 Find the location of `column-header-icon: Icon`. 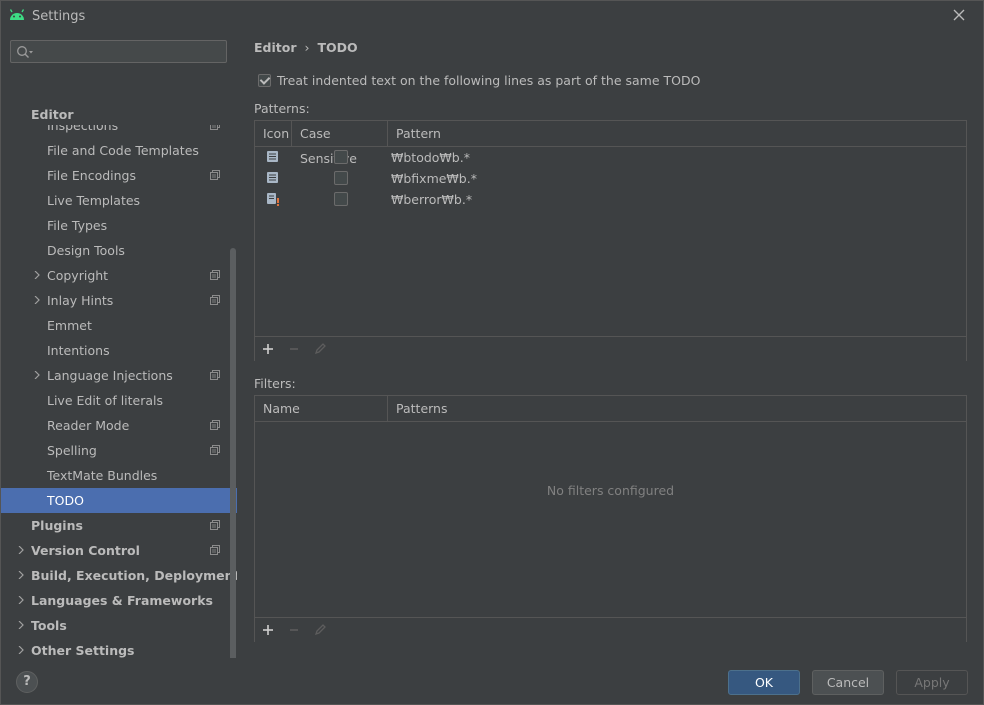

column-header-icon: Icon is located at coordinates (273, 133).